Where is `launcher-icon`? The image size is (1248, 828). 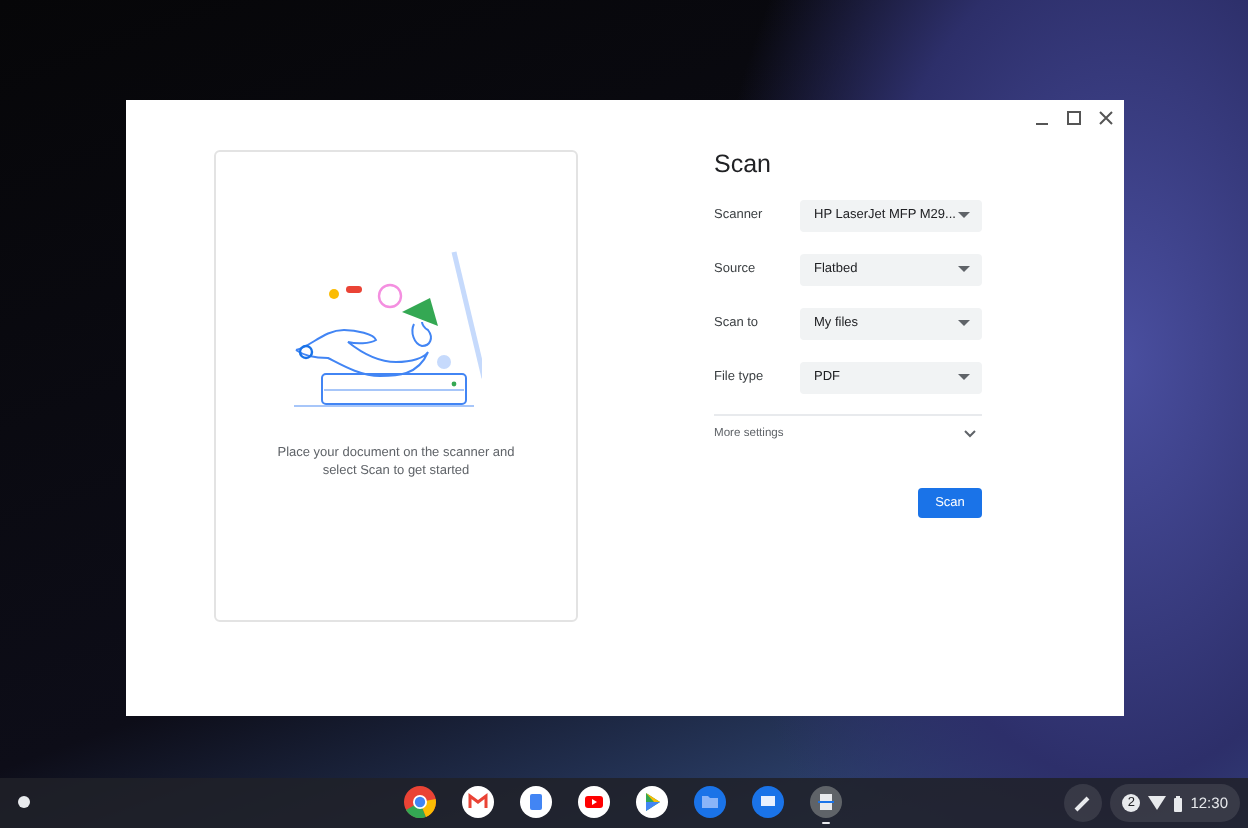 launcher-icon is located at coordinates (24, 802).